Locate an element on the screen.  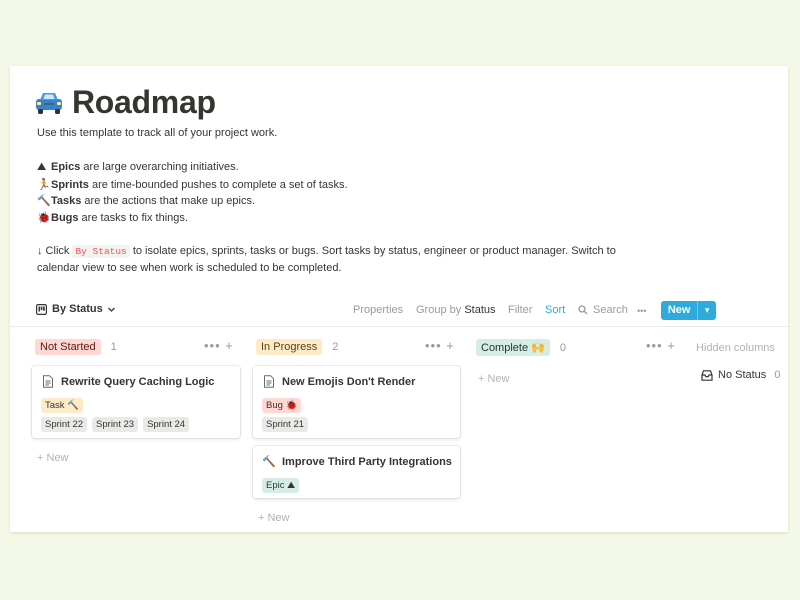
mountain-icon: ⛰ is located at coordinates (42, 167).